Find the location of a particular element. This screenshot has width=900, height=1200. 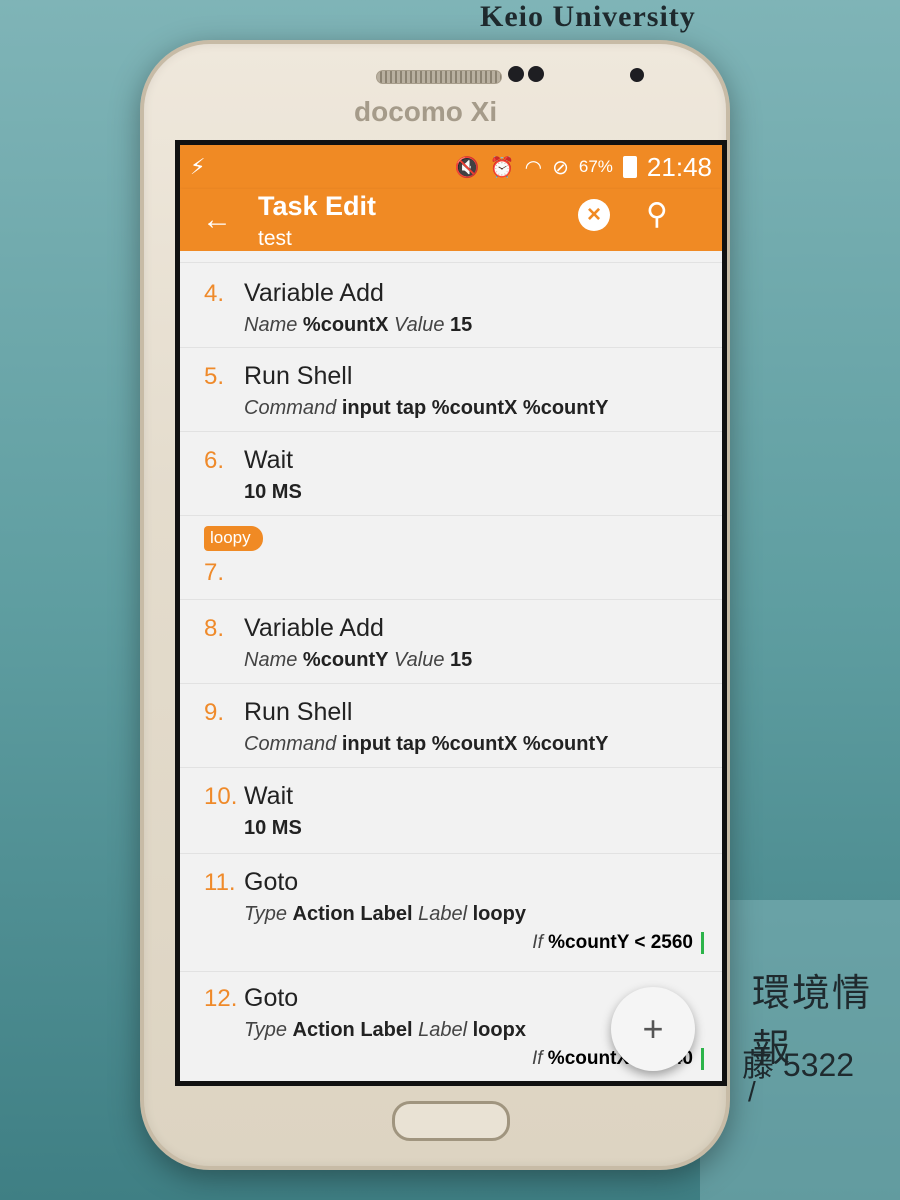

back-arrow-icon: ← is located at coordinates (217, 220).